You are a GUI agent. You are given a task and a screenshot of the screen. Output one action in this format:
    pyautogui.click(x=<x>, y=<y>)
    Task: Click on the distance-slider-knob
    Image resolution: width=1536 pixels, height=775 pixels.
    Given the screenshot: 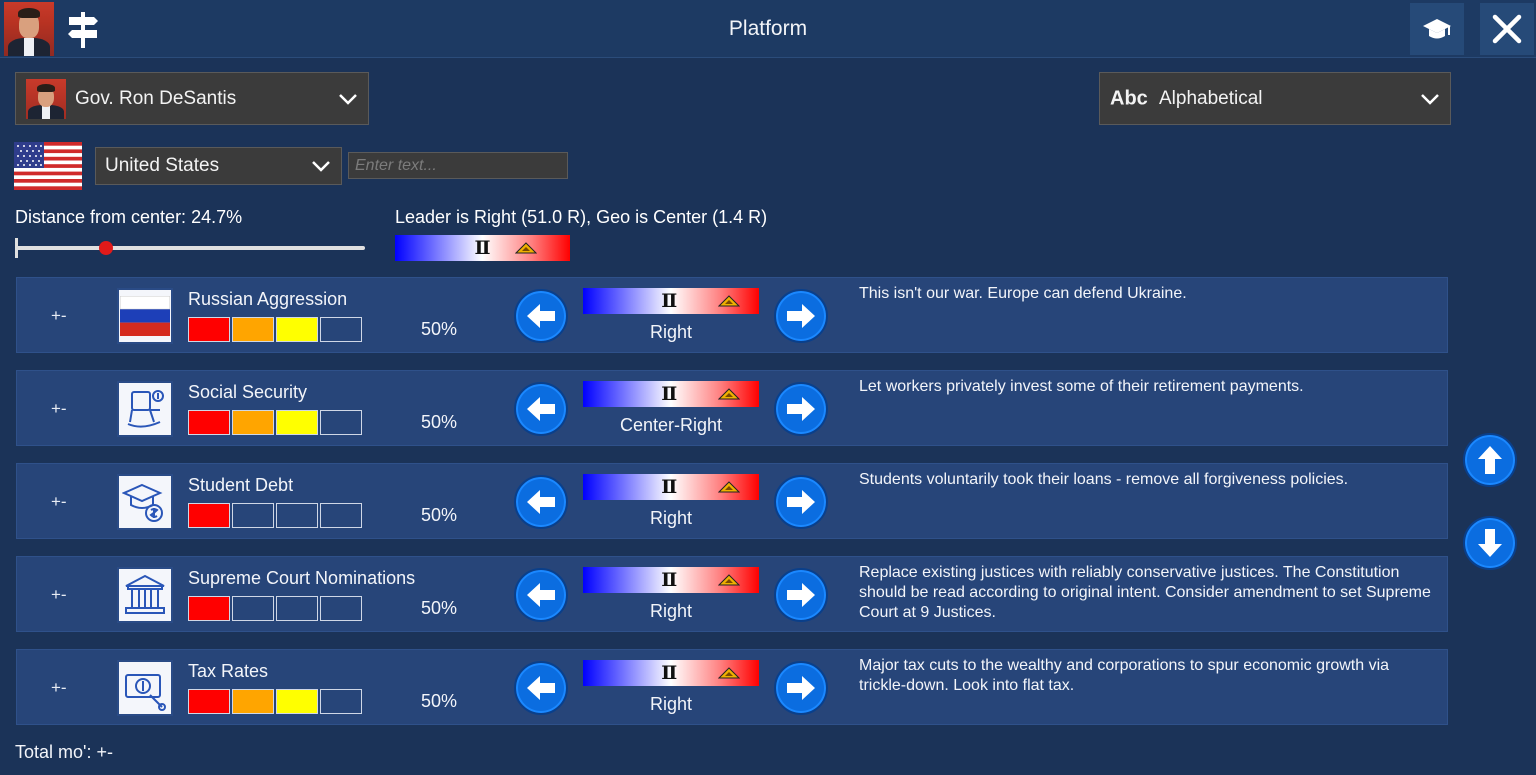 What is the action you would take?
    pyautogui.click(x=106, y=248)
    